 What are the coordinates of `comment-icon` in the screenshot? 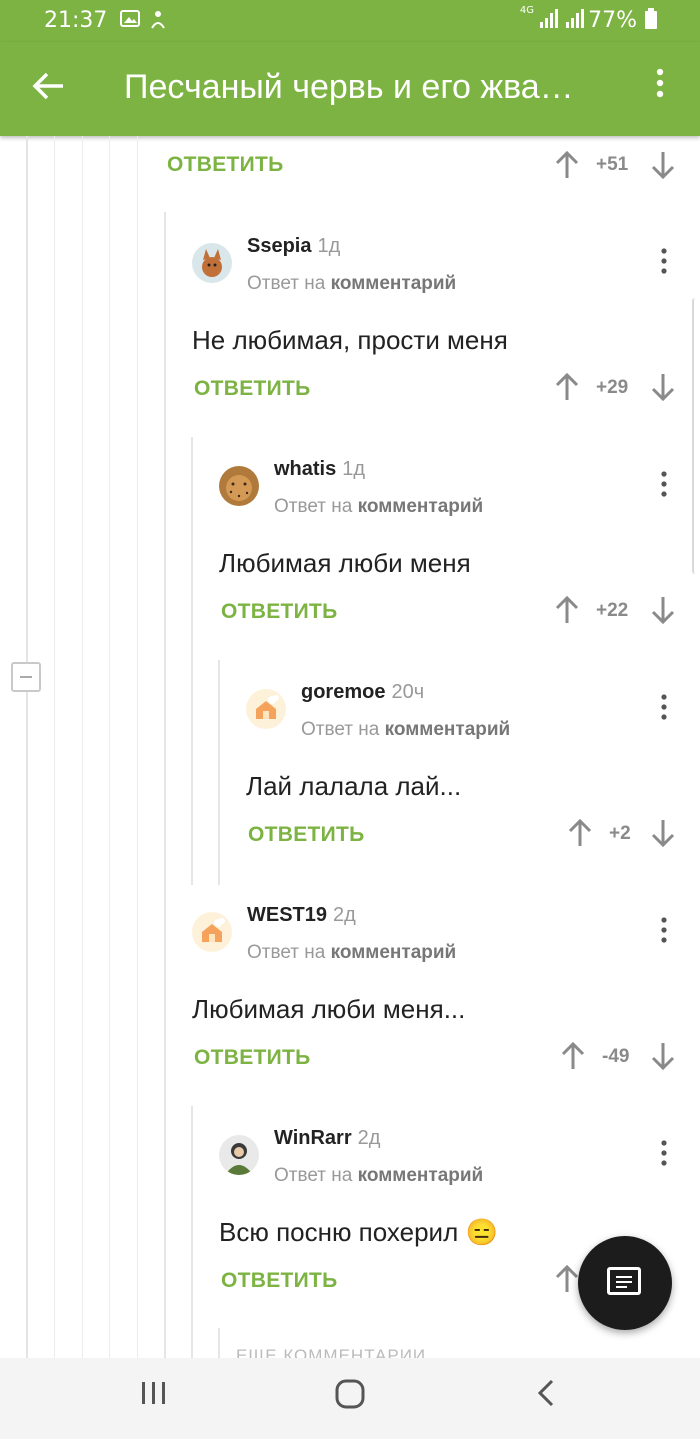 It's located at (624, 1281).